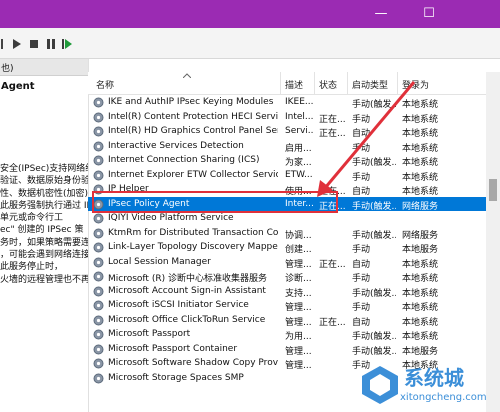 The image size is (500, 412). I want to click on watermark-text: 系统城, so click(434, 378).